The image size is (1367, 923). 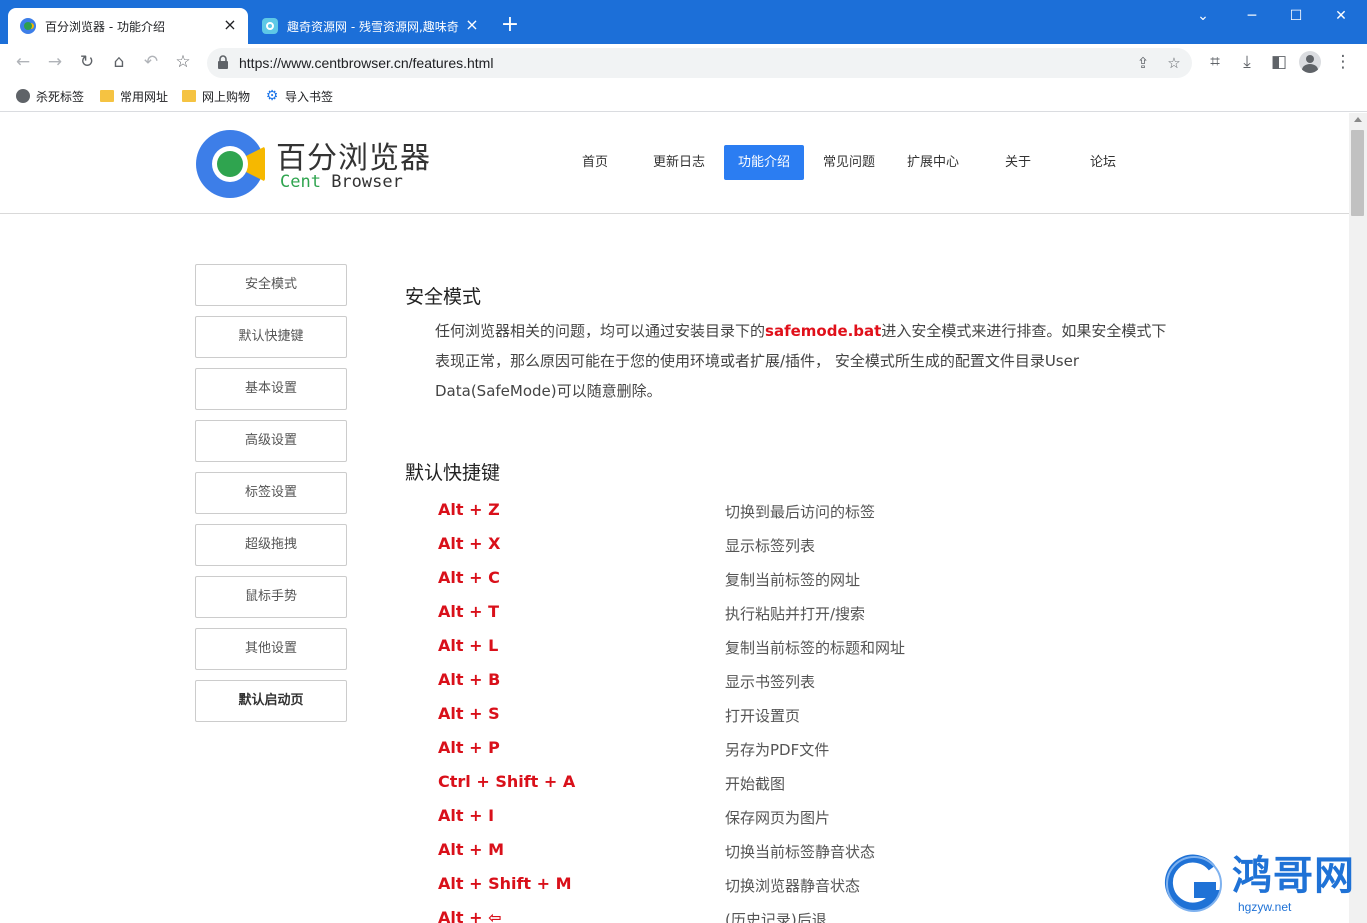 I want to click on bookmark-label: 导入书签, so click(x=309, y=96).